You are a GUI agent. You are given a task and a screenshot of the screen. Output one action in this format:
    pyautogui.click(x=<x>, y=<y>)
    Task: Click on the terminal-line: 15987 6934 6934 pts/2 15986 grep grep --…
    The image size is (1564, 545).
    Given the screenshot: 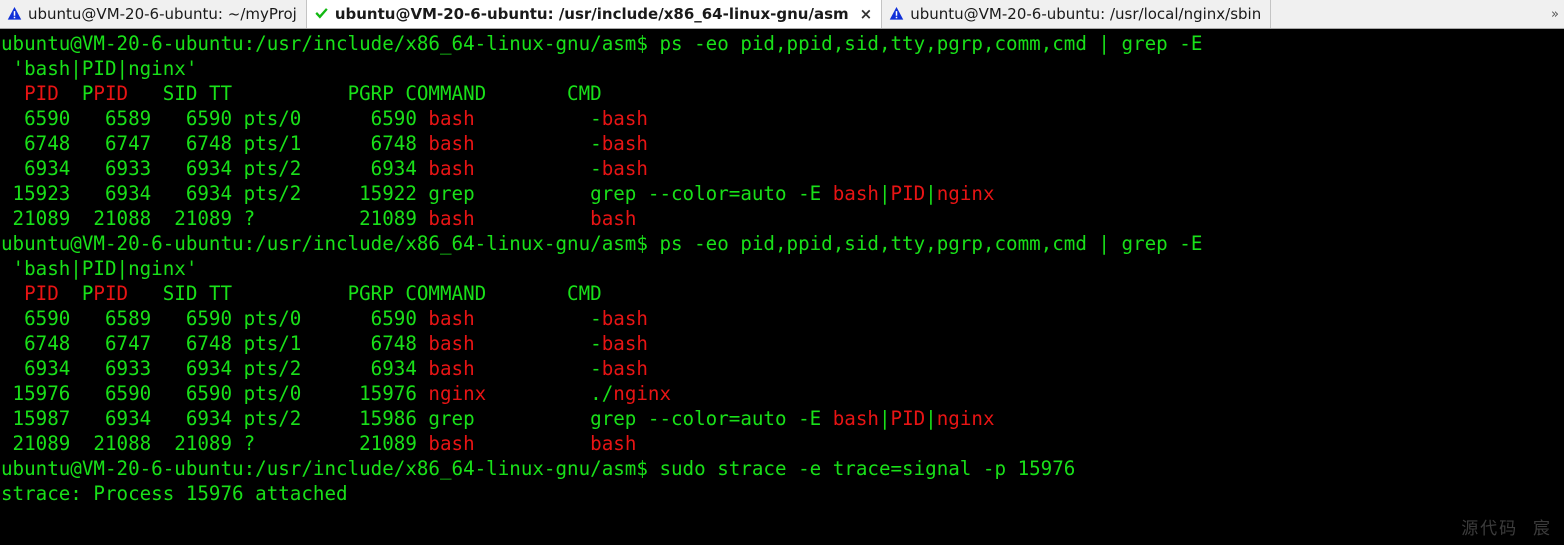 What is the action you would take?
    pyautogui.click(x=782, y=418)
    